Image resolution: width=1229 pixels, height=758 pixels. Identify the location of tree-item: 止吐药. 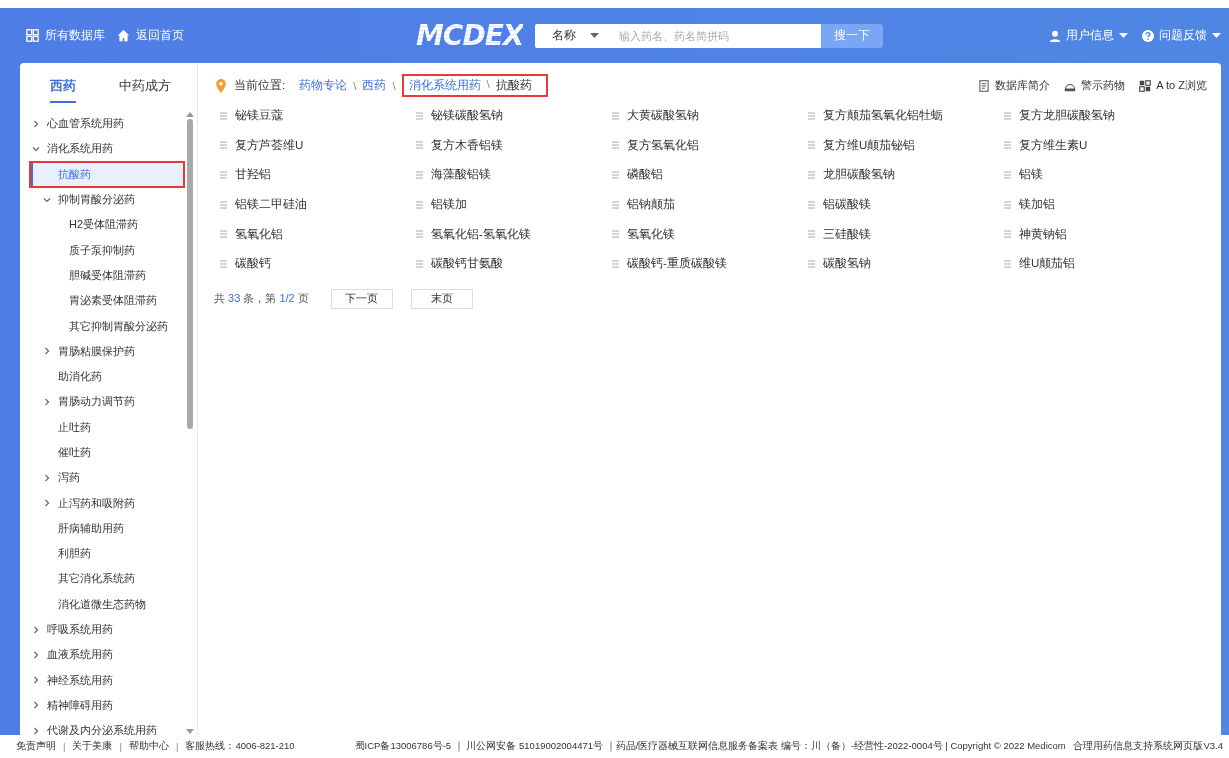
(107, 427).